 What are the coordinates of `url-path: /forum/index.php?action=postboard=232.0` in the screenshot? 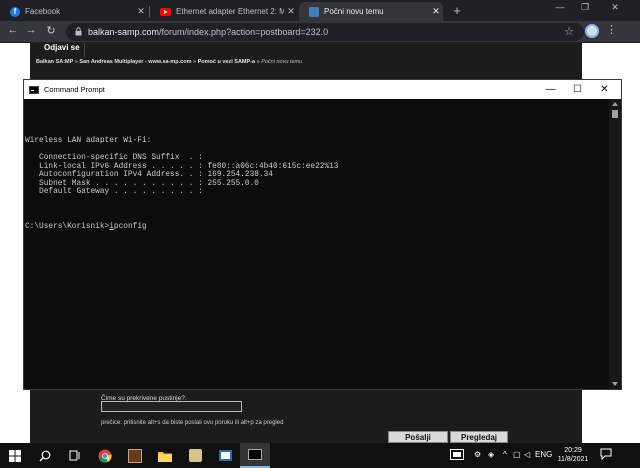 It's located at (244, 32).